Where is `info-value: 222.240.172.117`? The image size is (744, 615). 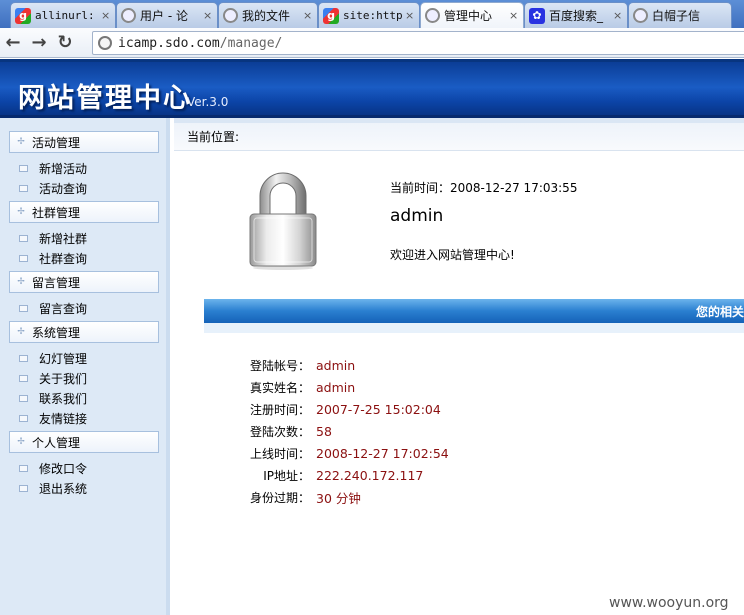 info-value: 222.240.172.117 is located at coordinates (370, 475).